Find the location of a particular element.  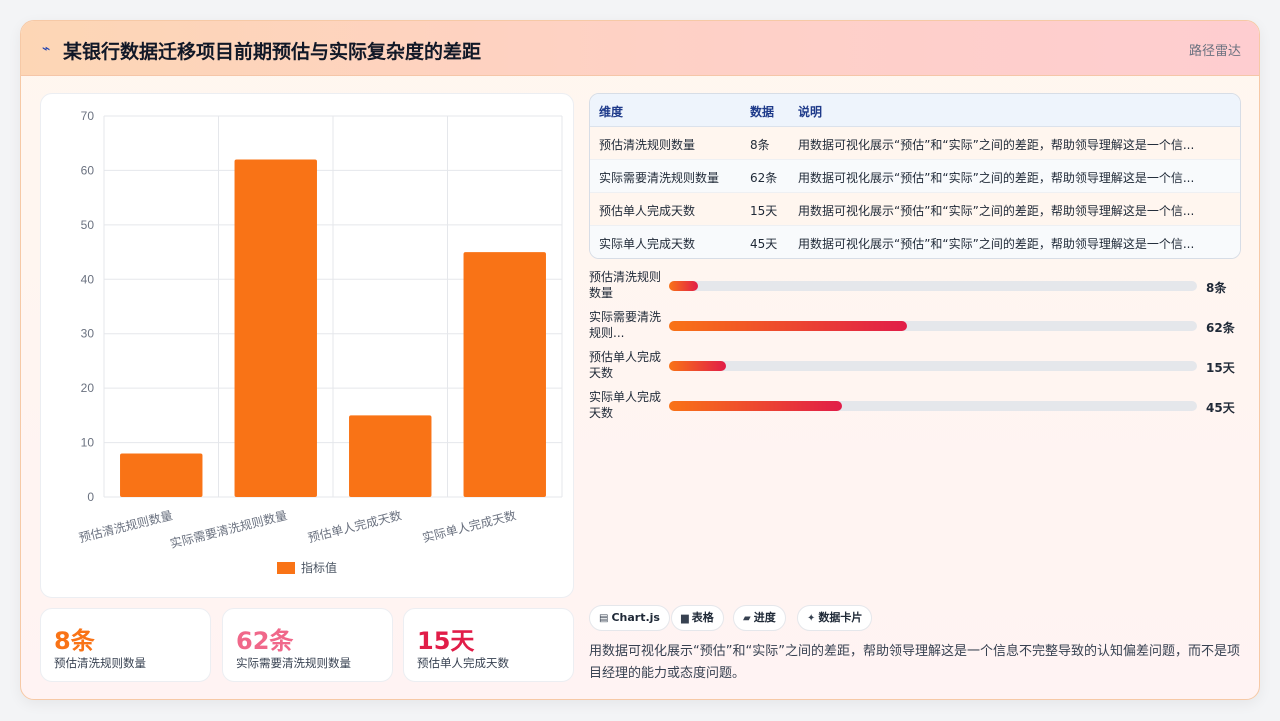

legend-label: 指标值 is located at coordinates (319, 567).